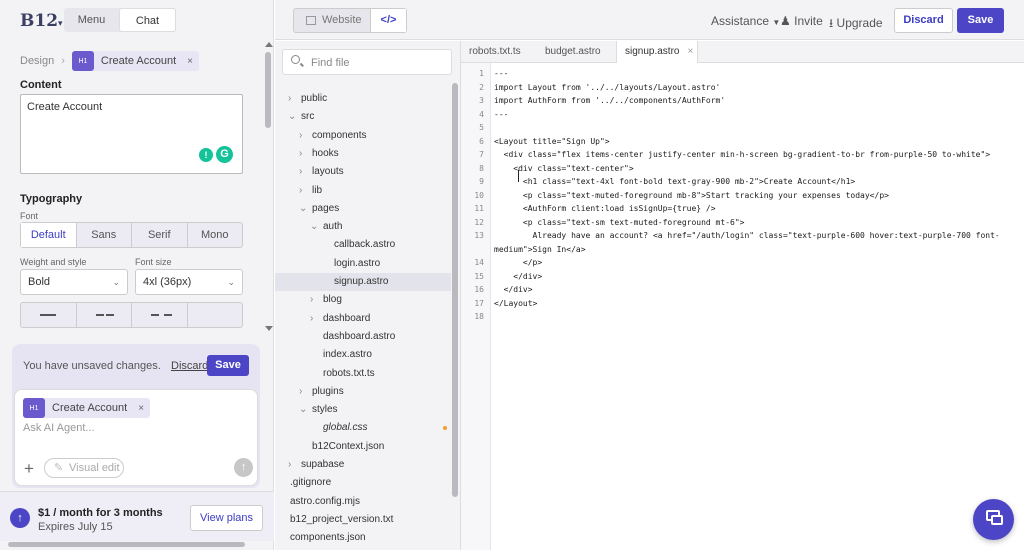  What do you see at coordinates (363, 447) in the screenshot?
I see `tree-file: b12Context.json` at bounding box center [363, 447].